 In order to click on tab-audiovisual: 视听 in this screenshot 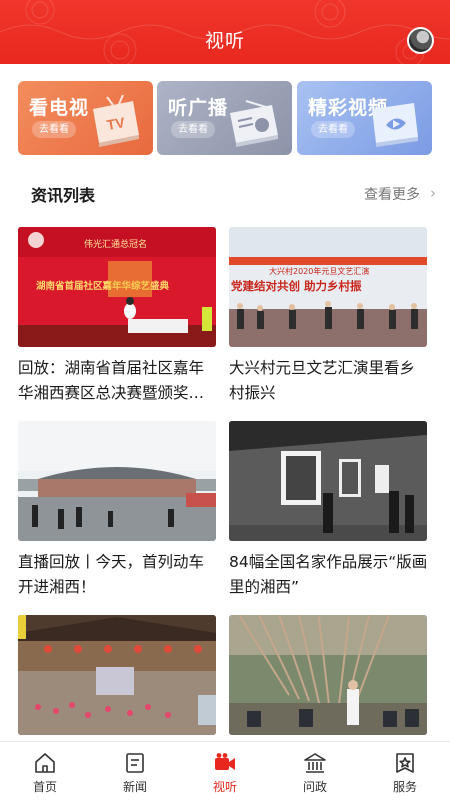, I will do `click(225, 771)`.